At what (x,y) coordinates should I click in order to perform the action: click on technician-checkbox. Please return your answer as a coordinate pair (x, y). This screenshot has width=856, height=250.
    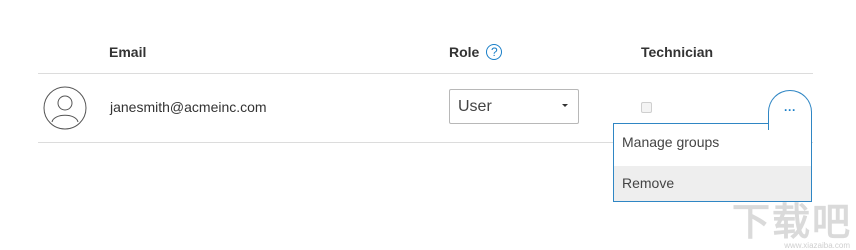
    Looking at the image, I should click on (646, 107).